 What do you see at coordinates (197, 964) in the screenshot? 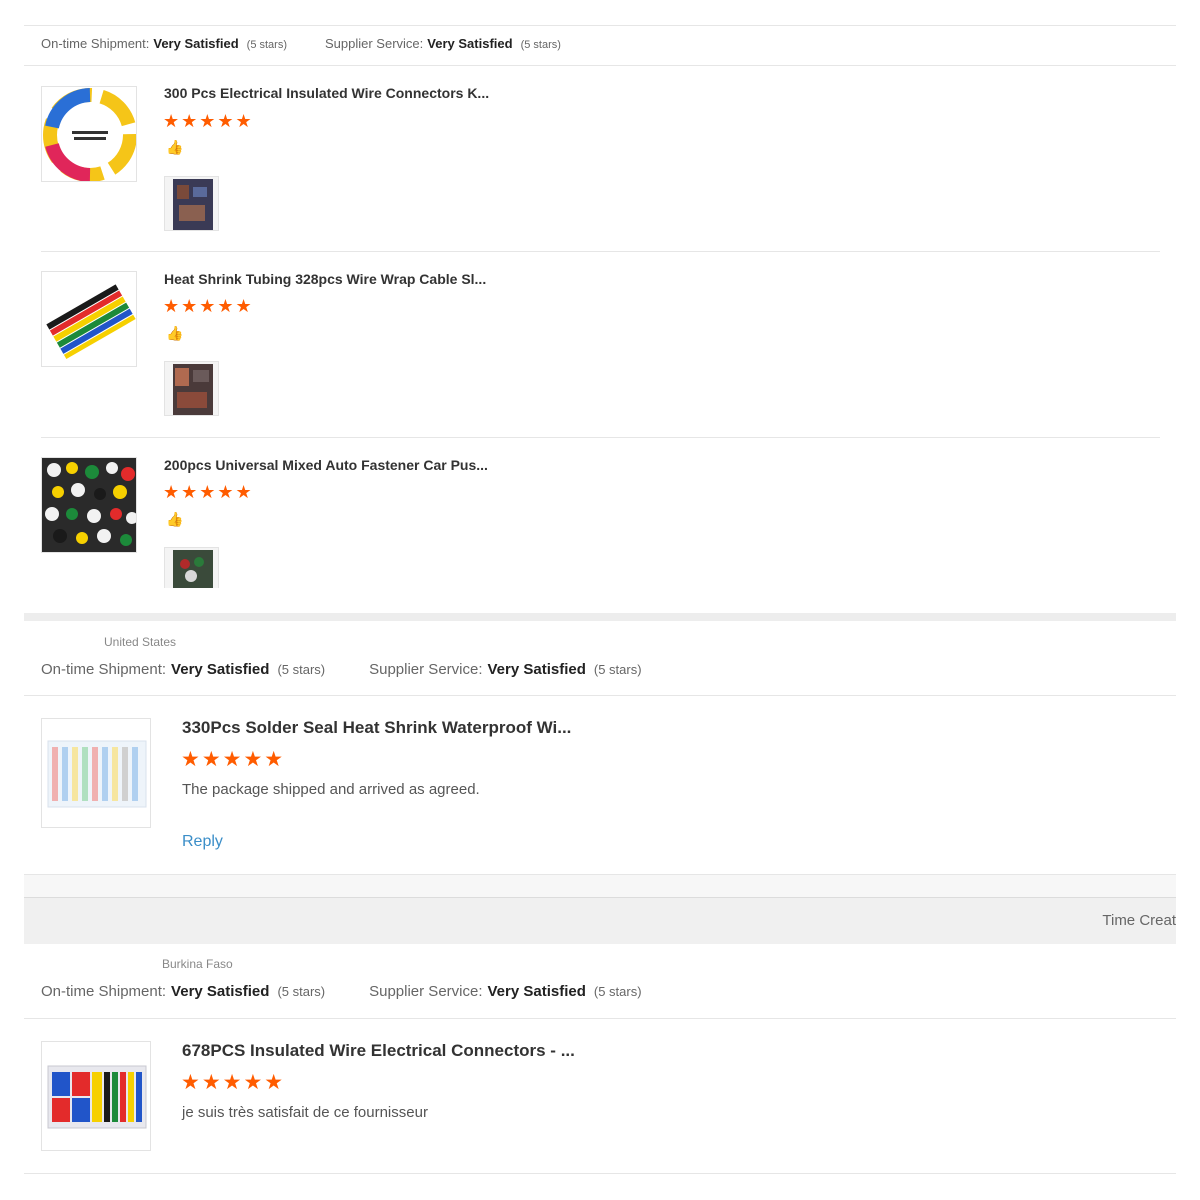
I see `buyer-country: Burkina Faso` at bounding box center [197, 964].